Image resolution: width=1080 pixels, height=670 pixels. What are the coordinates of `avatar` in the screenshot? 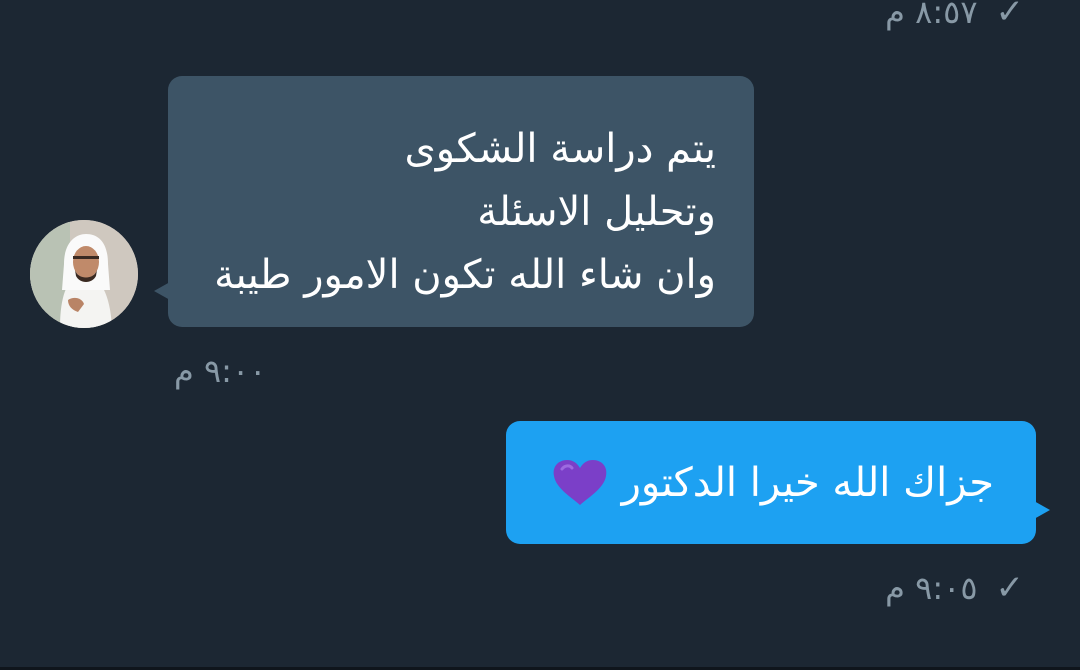 It's located at (84, 274).